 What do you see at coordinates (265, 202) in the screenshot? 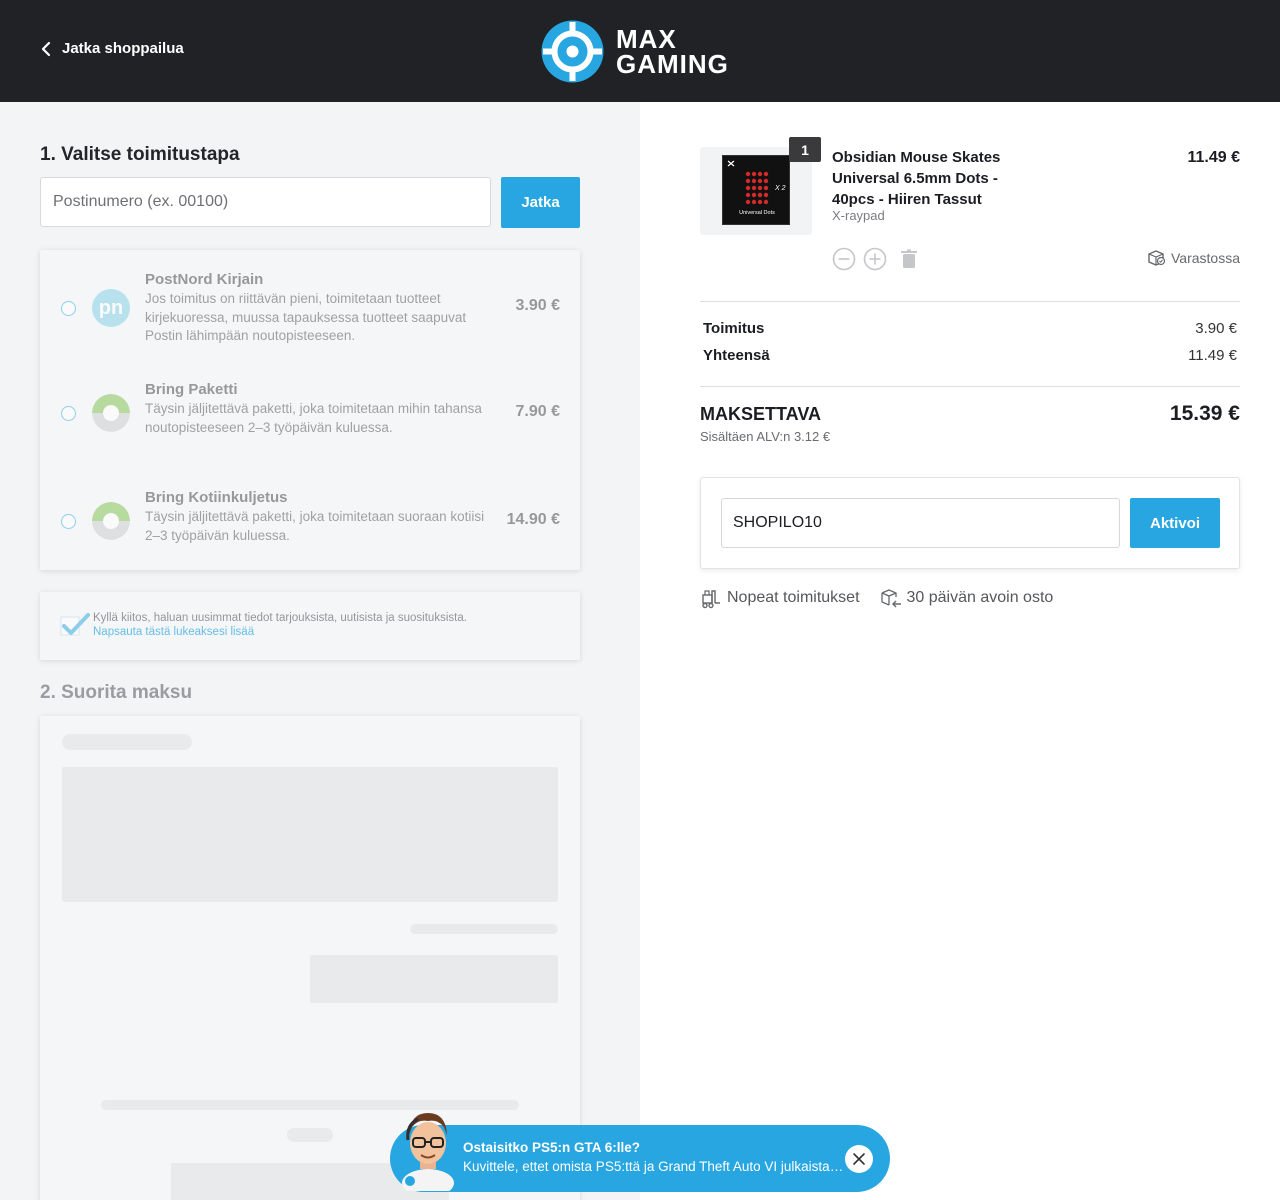
I see `zip-code-input` at bounding box center [265, 202].